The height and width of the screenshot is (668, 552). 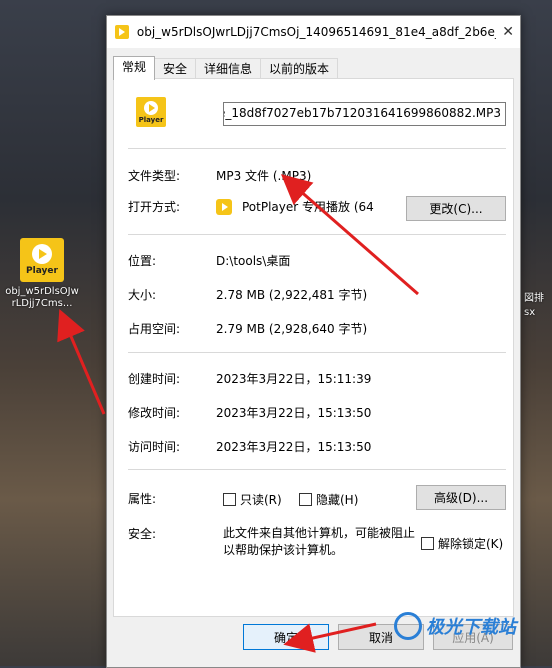 I want to click on desktop-right-caption: 図排 sx, so click(x=534, y=306).